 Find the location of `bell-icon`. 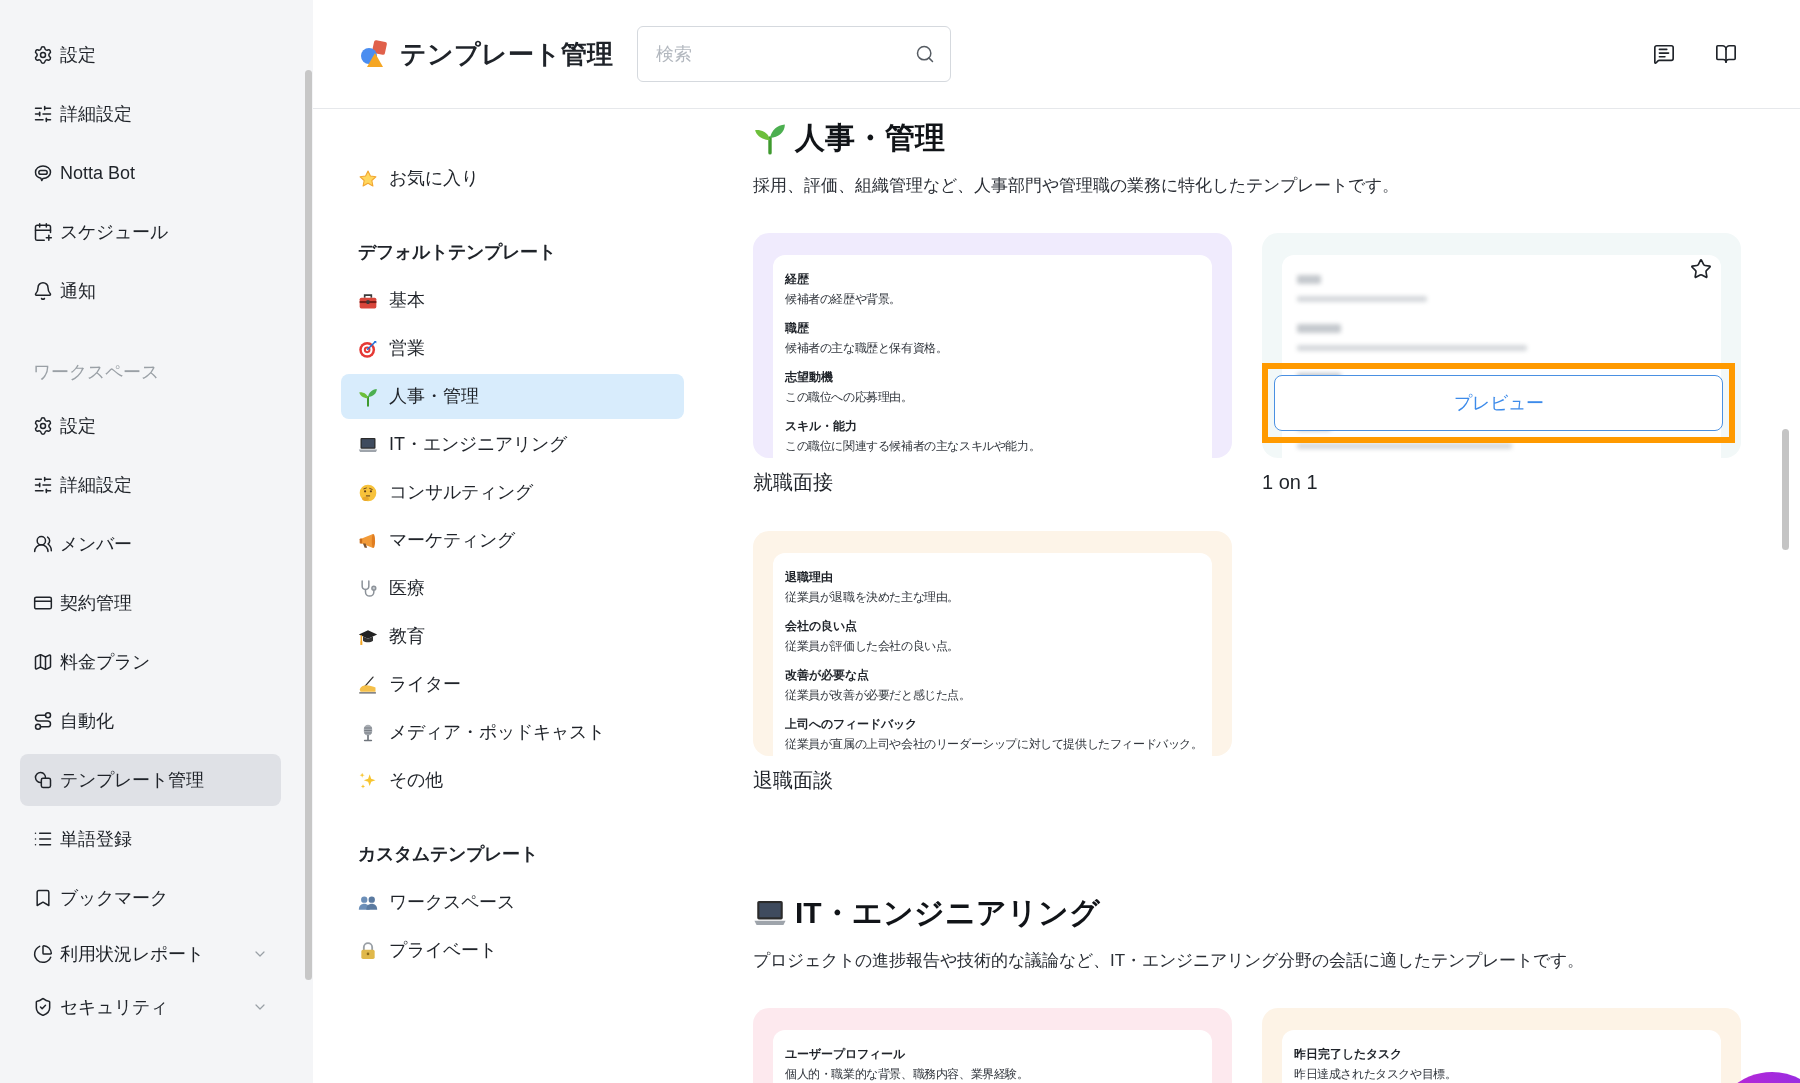

bell-icon is located at coordinates (43, 291).